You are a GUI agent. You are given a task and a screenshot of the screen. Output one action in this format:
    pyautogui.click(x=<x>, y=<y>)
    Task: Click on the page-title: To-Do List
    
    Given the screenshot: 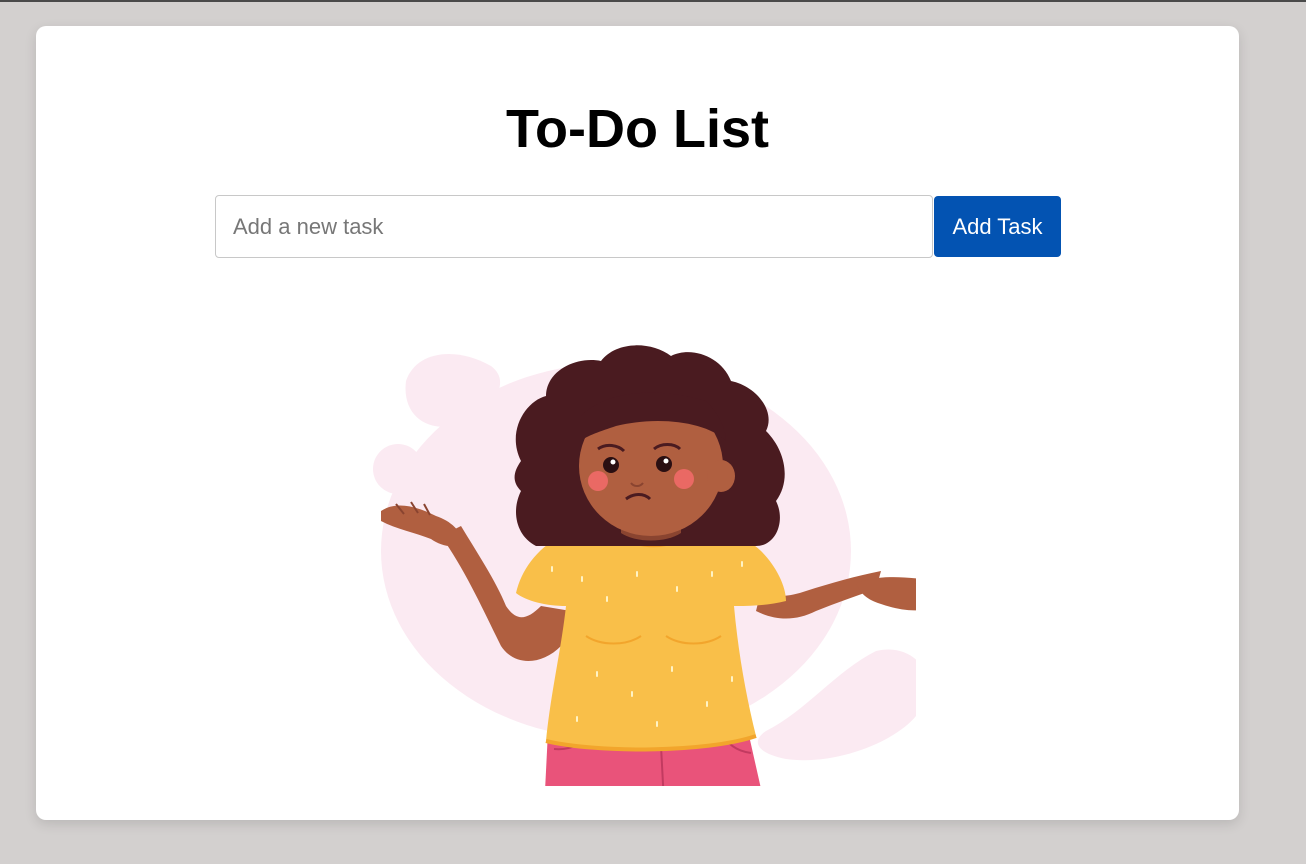 What is the action you would take?
    pyautogui.click(x=637, y=129)
    